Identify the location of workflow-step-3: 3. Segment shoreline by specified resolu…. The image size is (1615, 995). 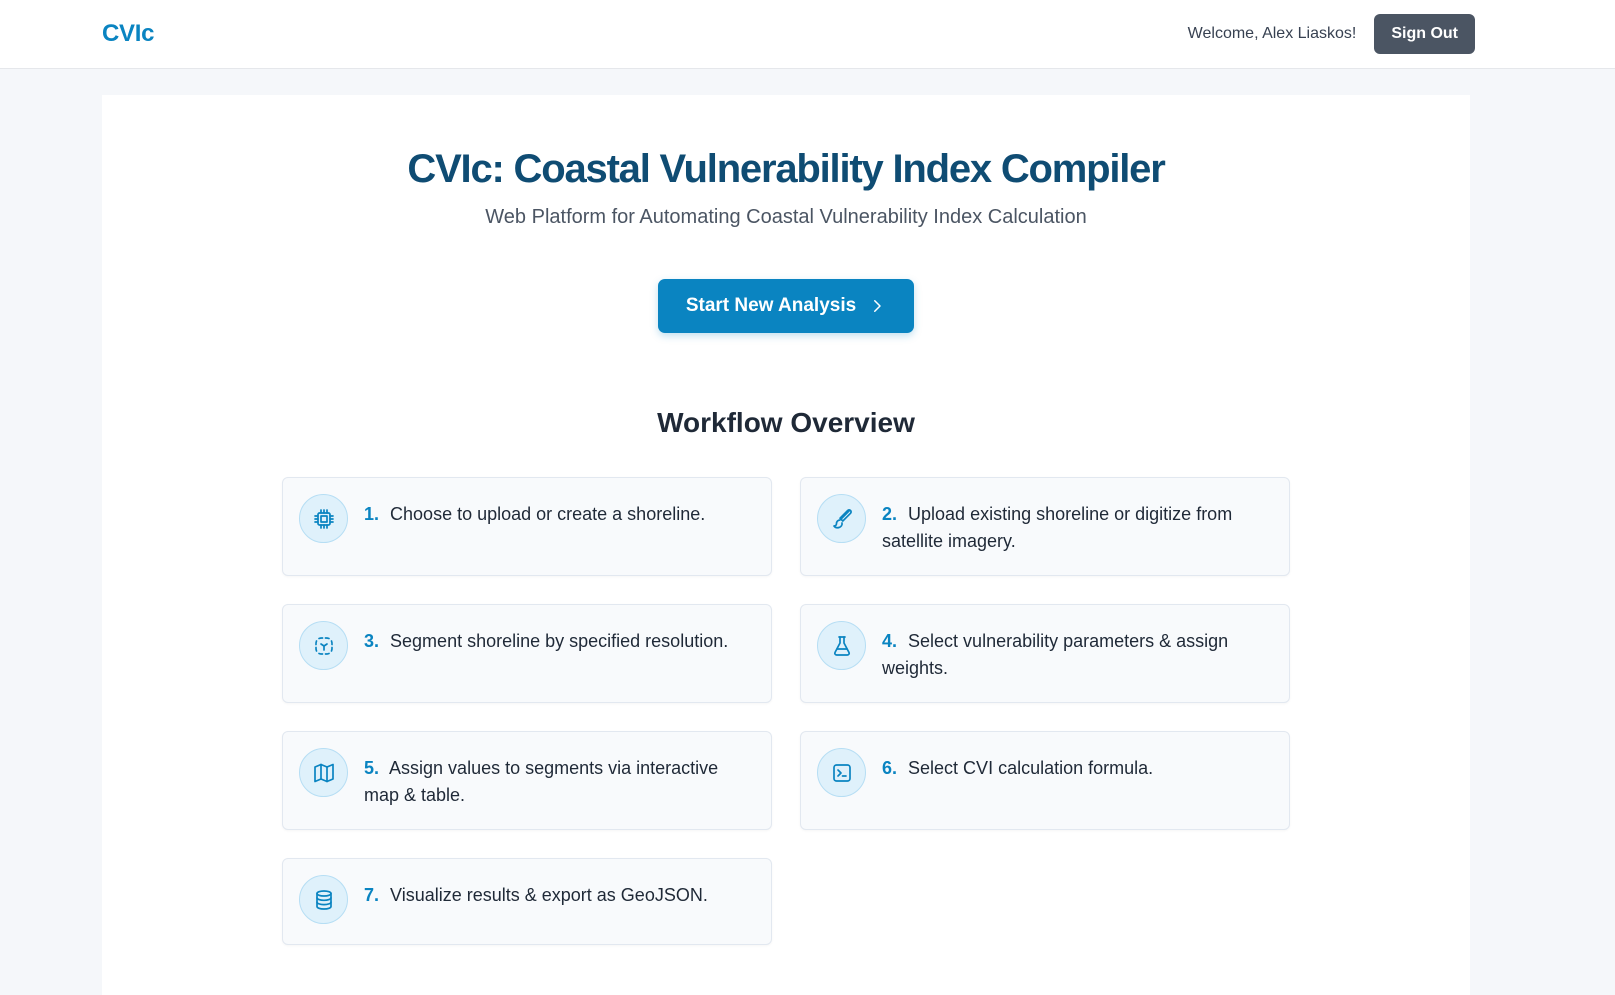
(527, 653).